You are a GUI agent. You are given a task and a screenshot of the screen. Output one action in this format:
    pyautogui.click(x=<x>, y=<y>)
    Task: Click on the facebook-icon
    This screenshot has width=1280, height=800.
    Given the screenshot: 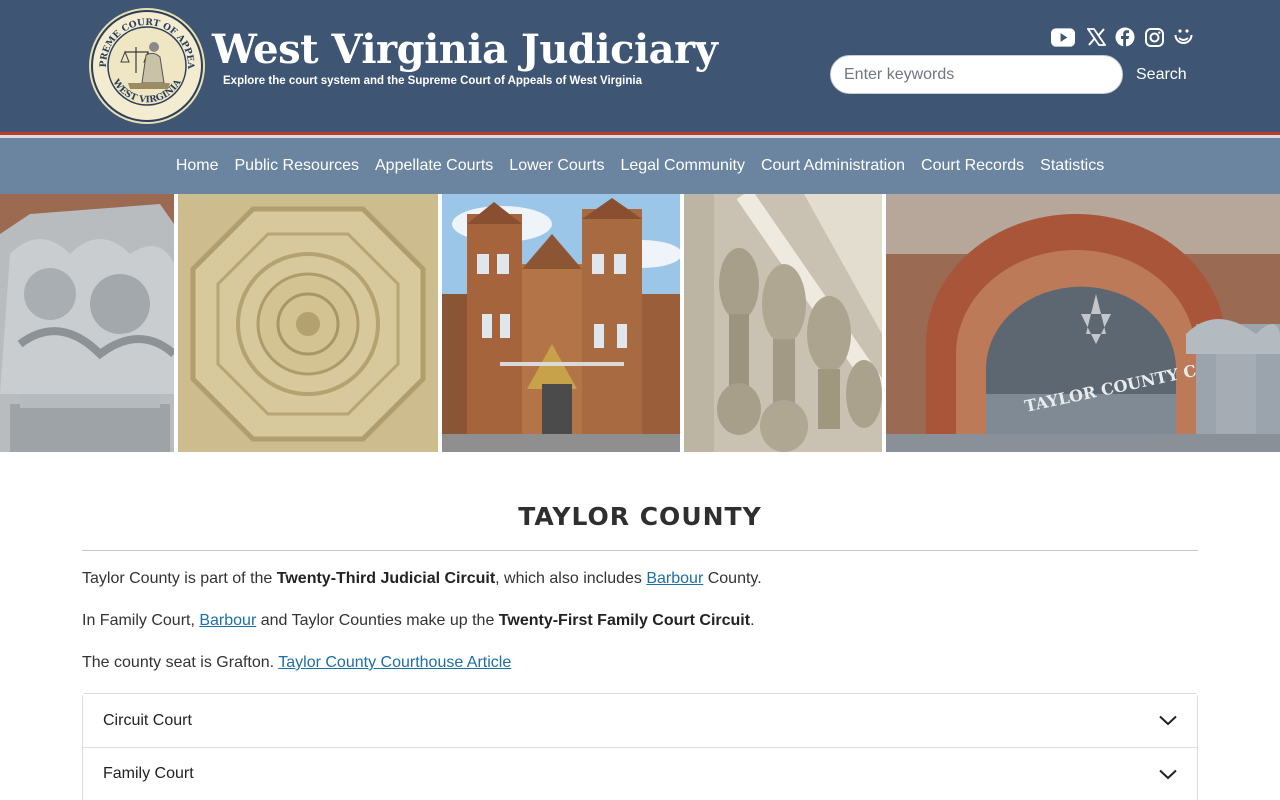 What is the action you would take?
    pyautogui.click(x=1125, y=37)
    